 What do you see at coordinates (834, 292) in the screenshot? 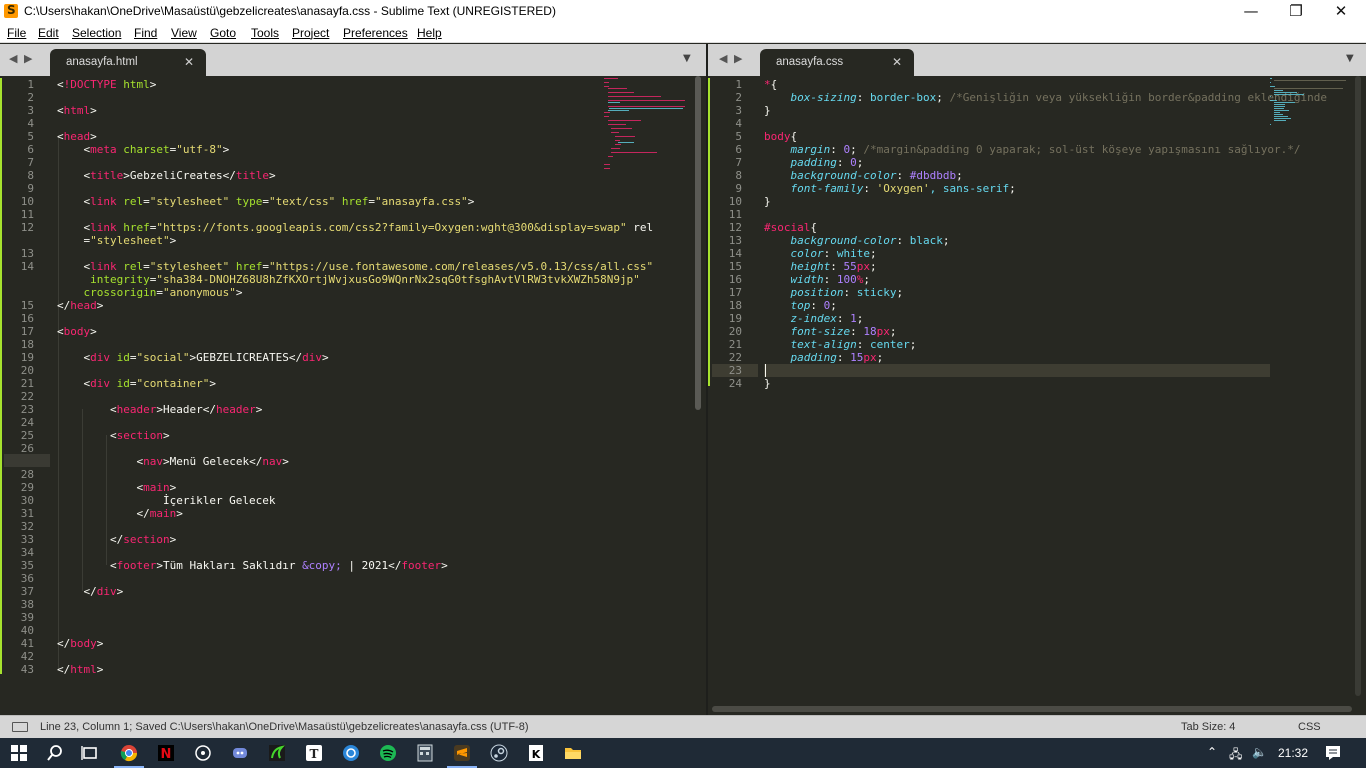
I see `code-line: position: sticky;` at bounding box center [834, 292].